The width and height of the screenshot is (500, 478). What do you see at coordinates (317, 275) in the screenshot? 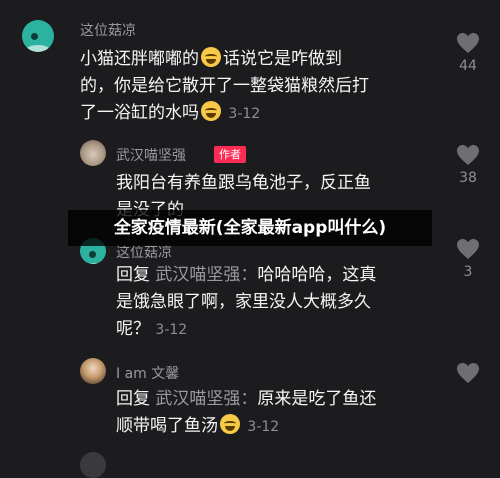
I see `comment-text-line: 哈哈哈哈，这真` at bounding box center [317, 275].